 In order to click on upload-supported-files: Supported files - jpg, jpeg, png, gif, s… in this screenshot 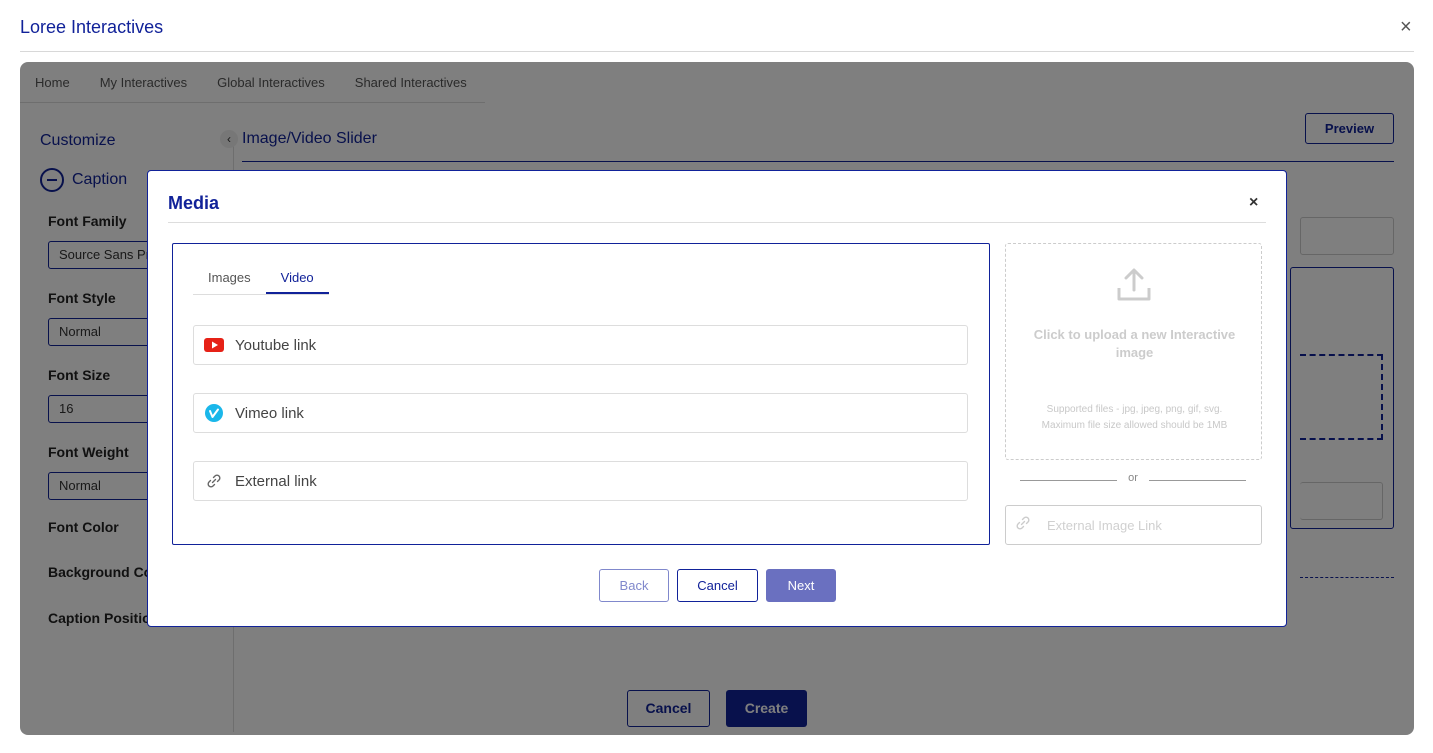, I will do `click(1134, 409)`.